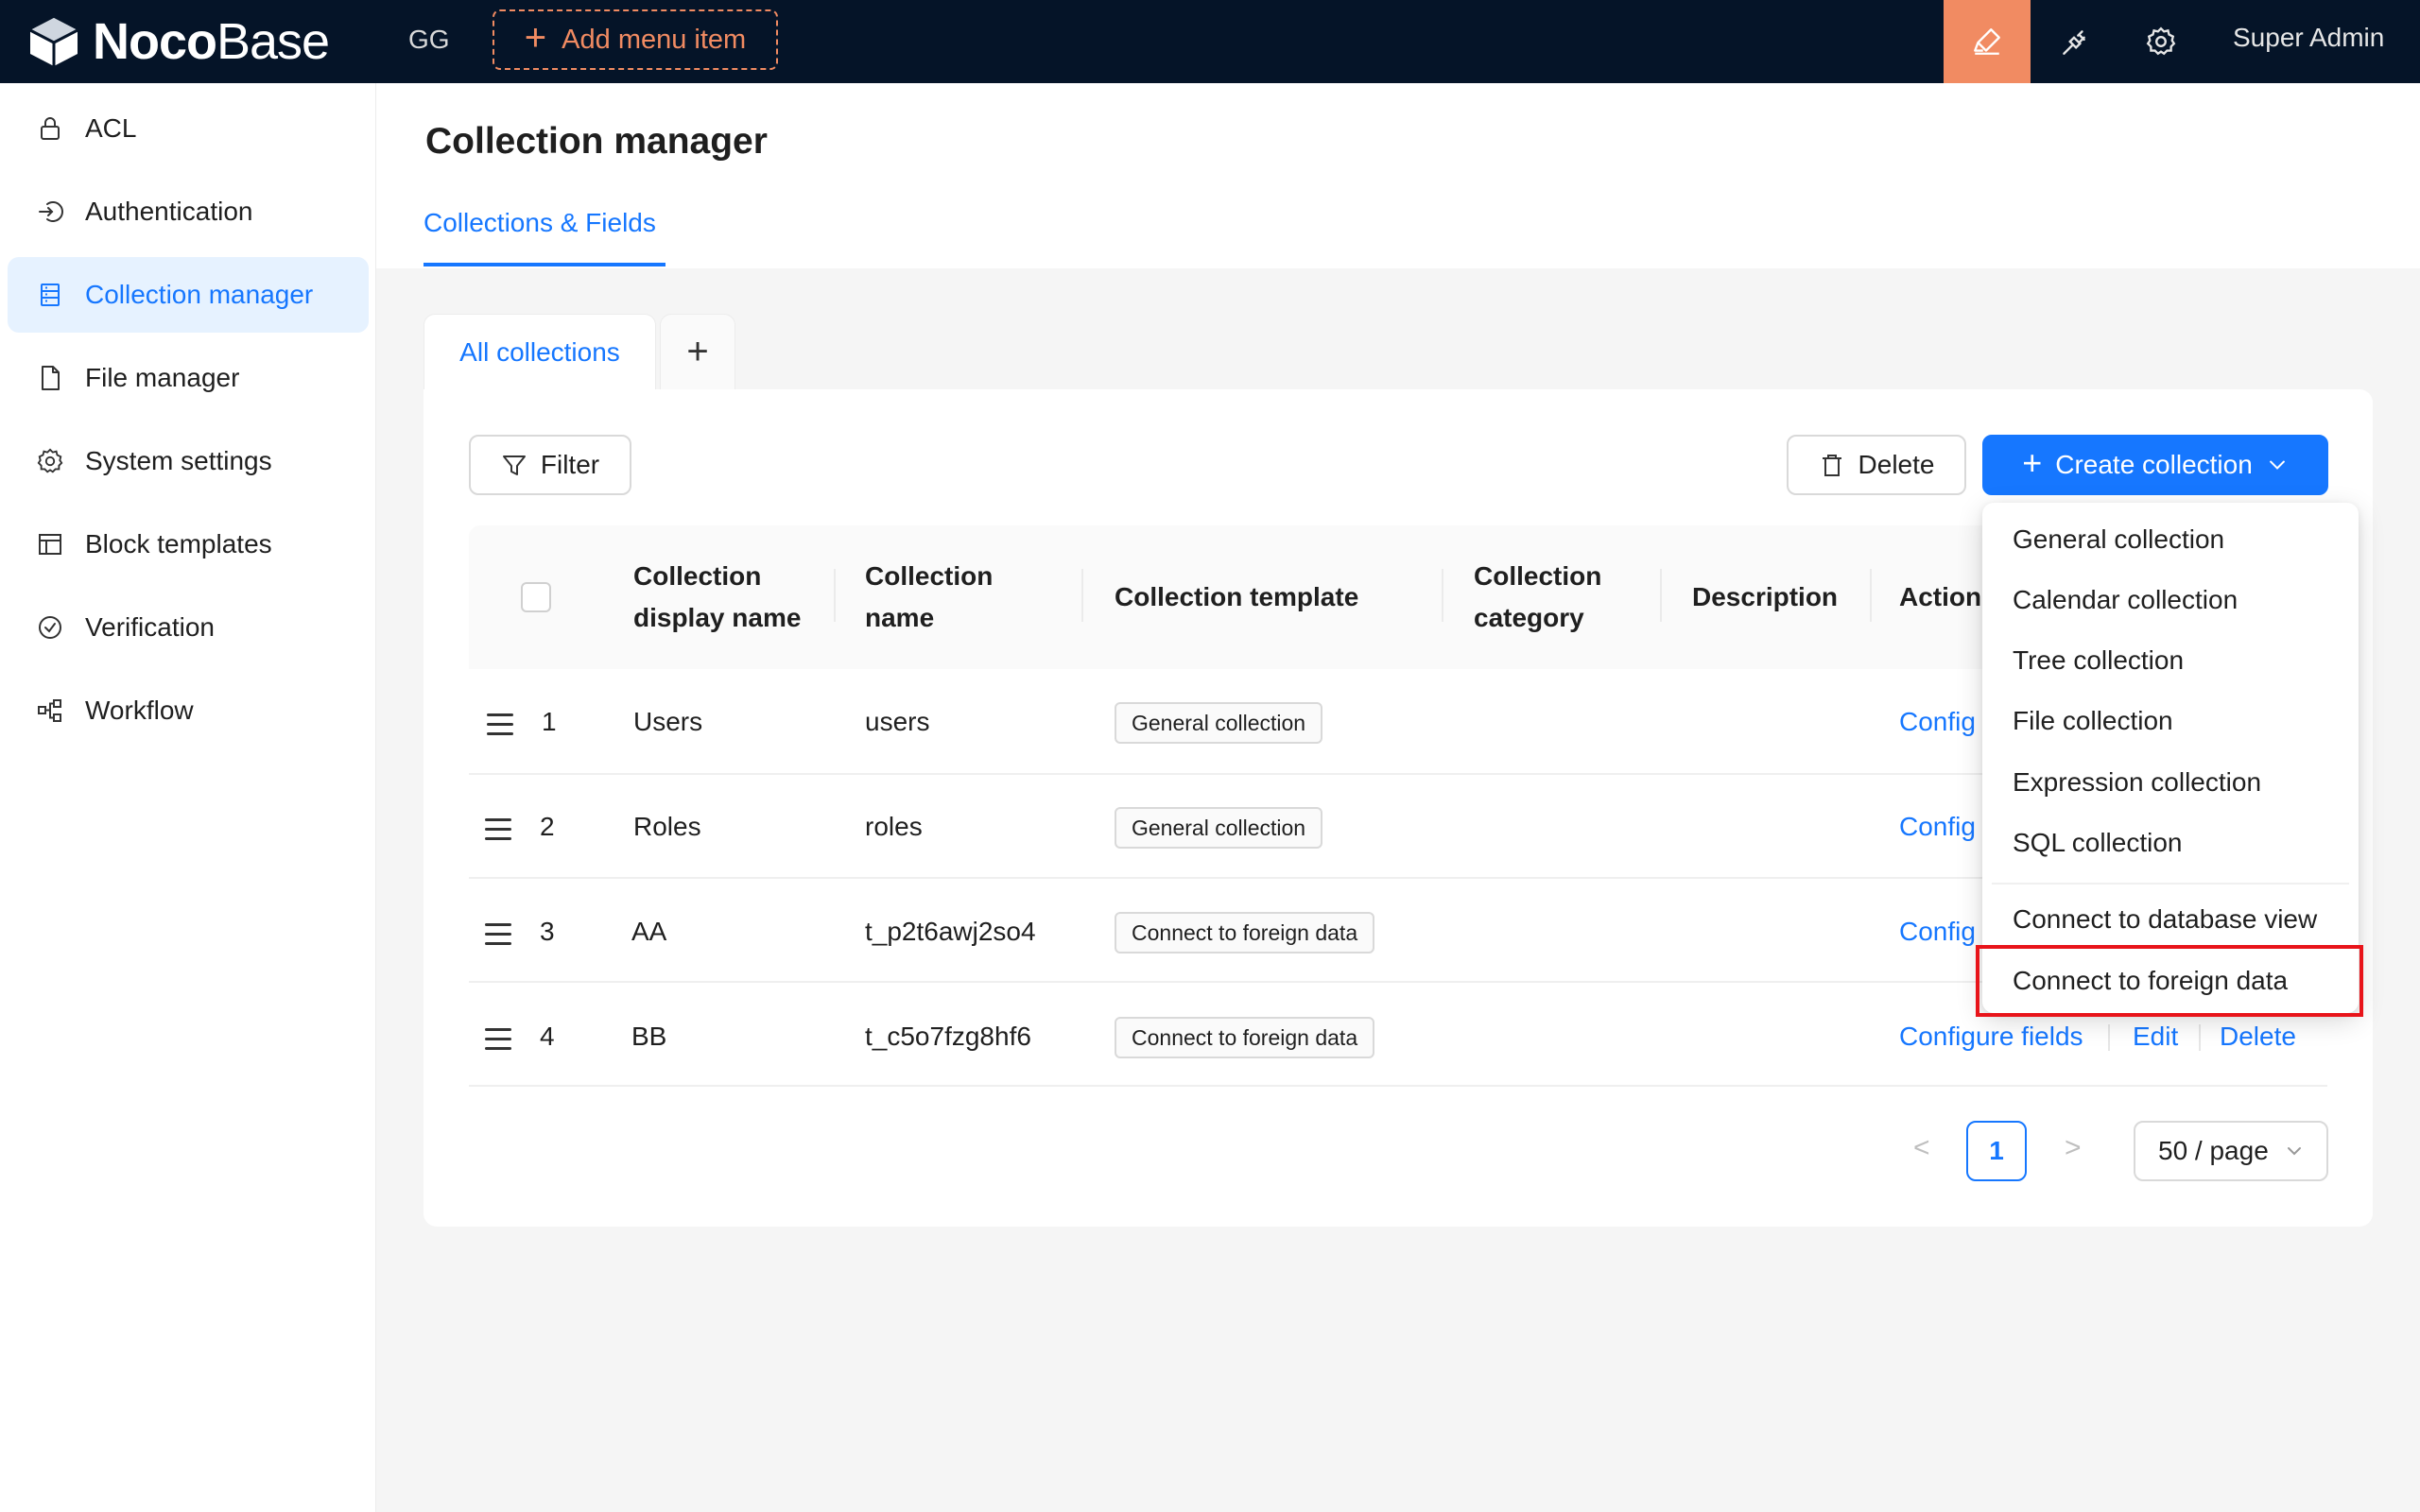  I want to click on sidebar-item-label: Workflow, so click(139, 710).